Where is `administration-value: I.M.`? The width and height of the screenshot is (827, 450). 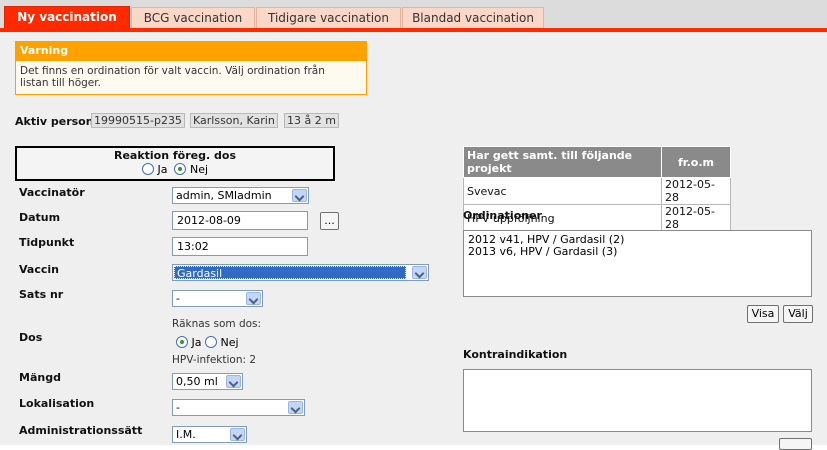 administration-value: I.M. is located at coordinates (186, 434).